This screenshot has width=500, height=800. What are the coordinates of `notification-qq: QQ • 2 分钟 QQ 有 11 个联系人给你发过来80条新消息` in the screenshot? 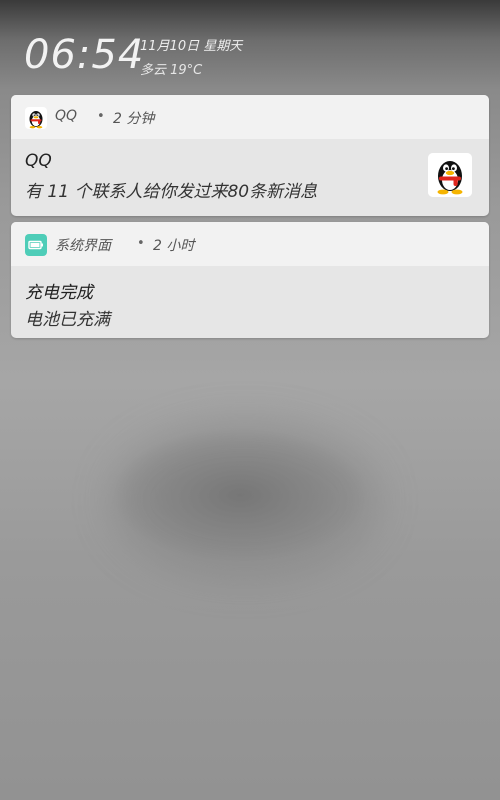 It's located at (250, 155).